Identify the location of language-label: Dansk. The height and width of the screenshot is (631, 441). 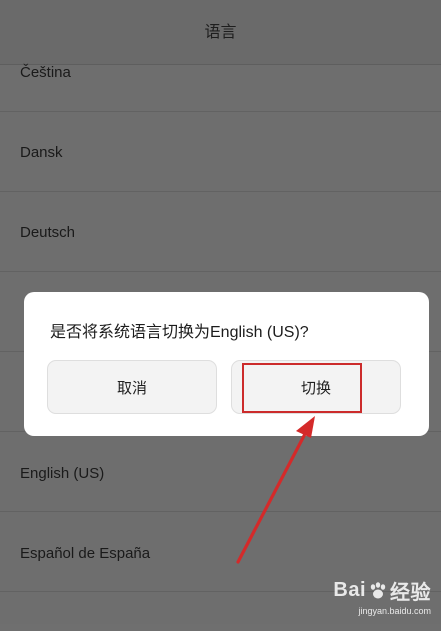
(41, 152).